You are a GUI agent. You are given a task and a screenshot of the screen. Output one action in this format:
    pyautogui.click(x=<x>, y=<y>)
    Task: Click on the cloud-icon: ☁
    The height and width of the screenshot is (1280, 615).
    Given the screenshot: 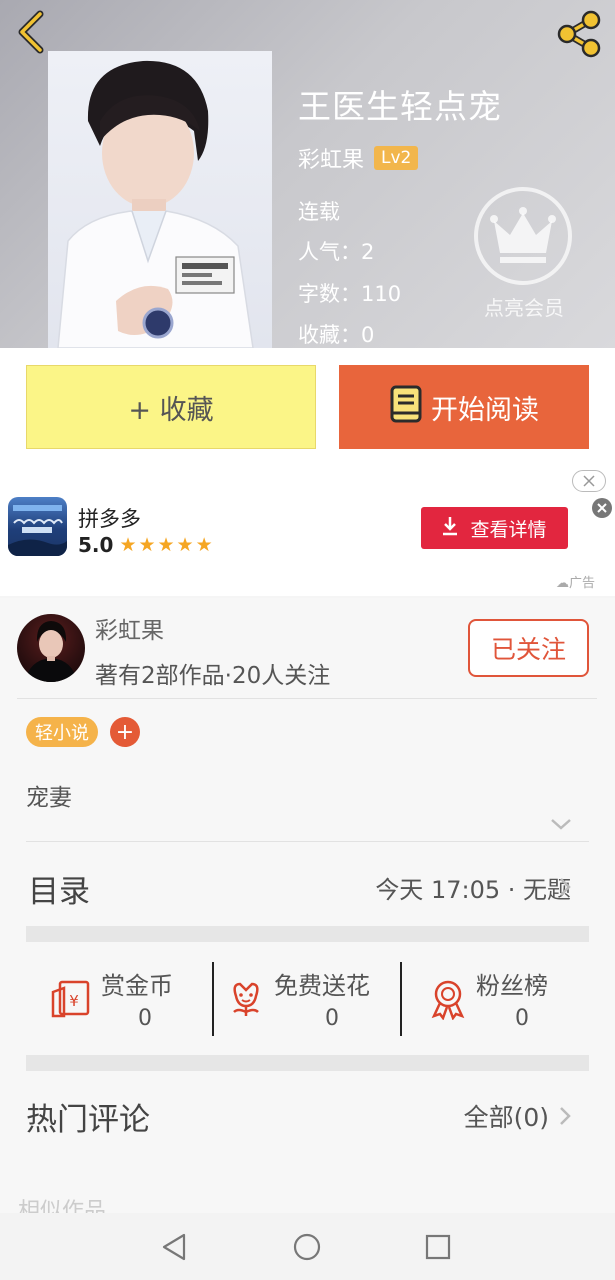 What is the action you would take?
    pyautogui.click(x=562, y=583)
    